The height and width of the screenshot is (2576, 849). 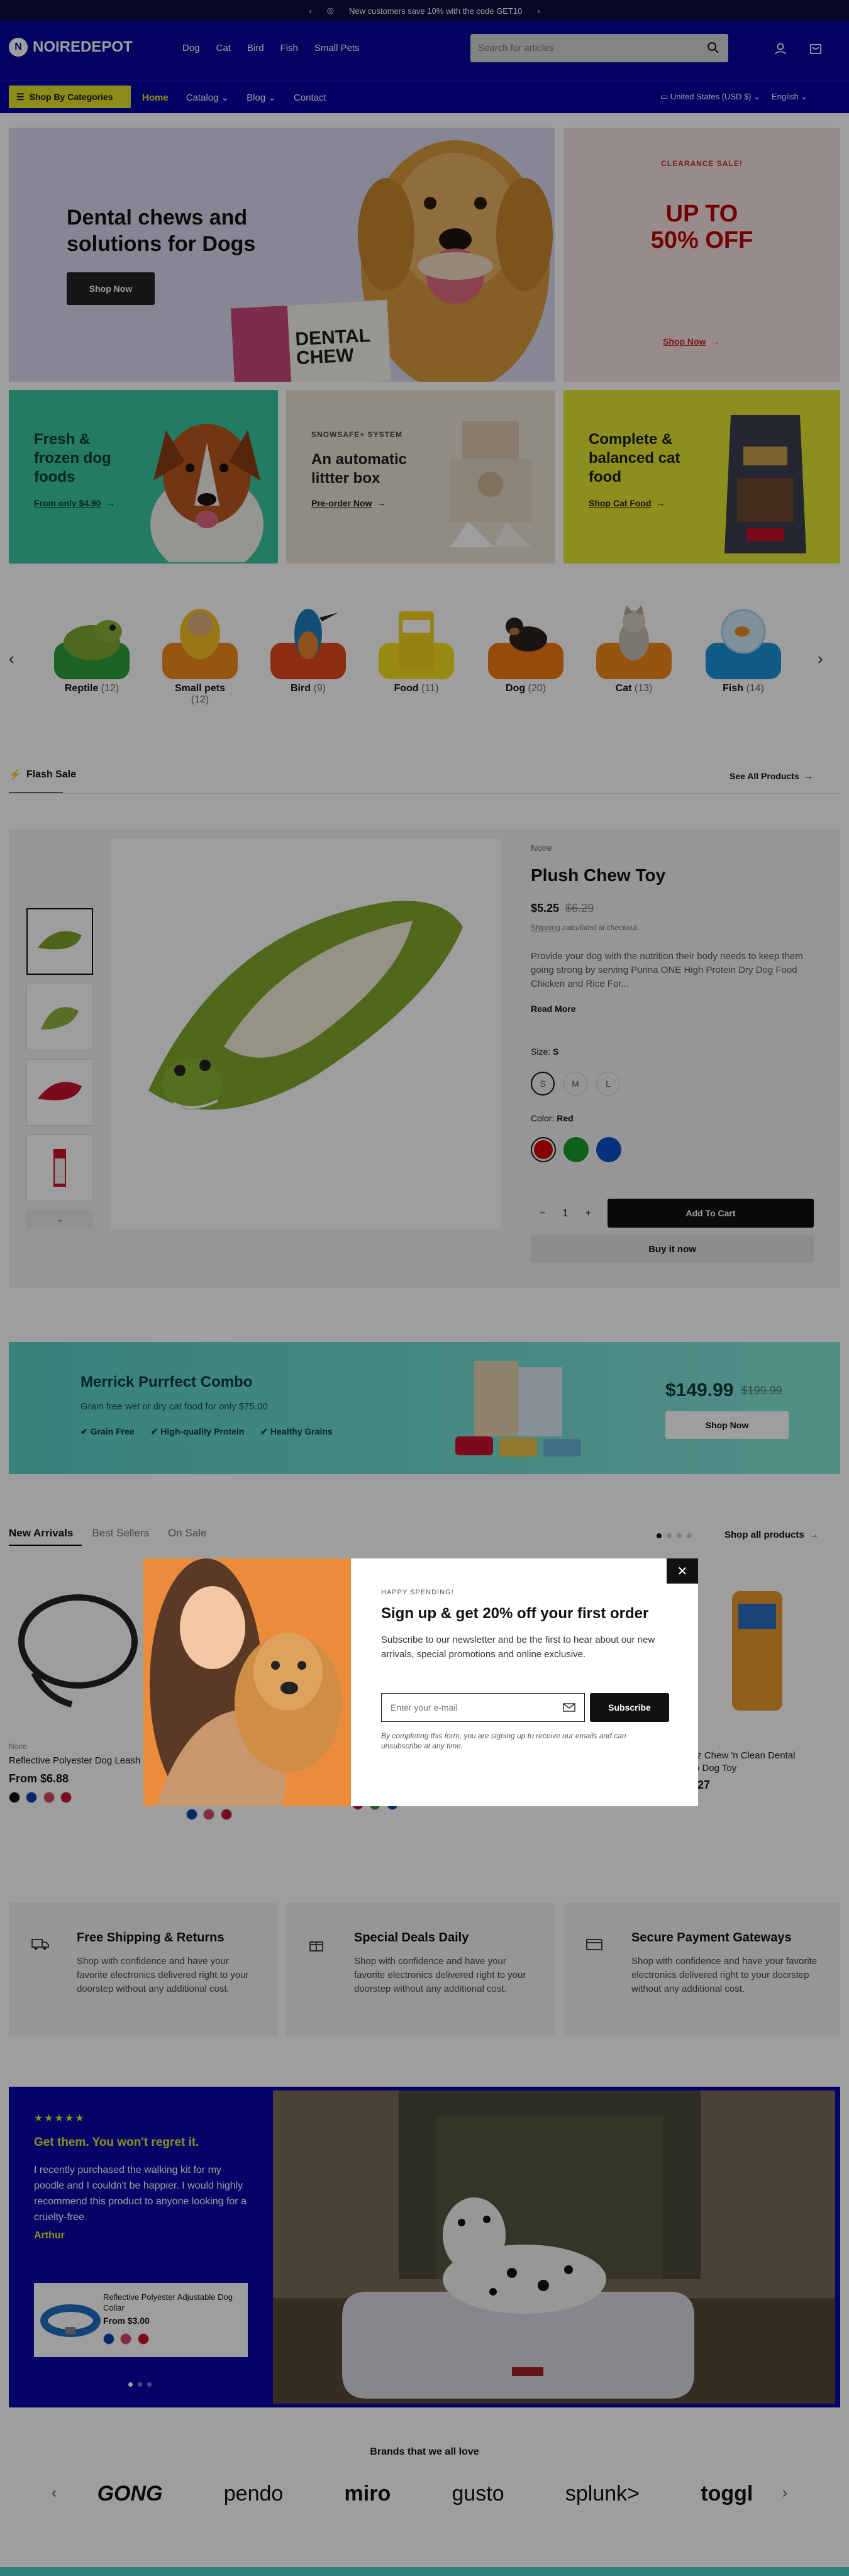 I want to click on subscribe-label: Subscribe, so click(x=629, y=1707).